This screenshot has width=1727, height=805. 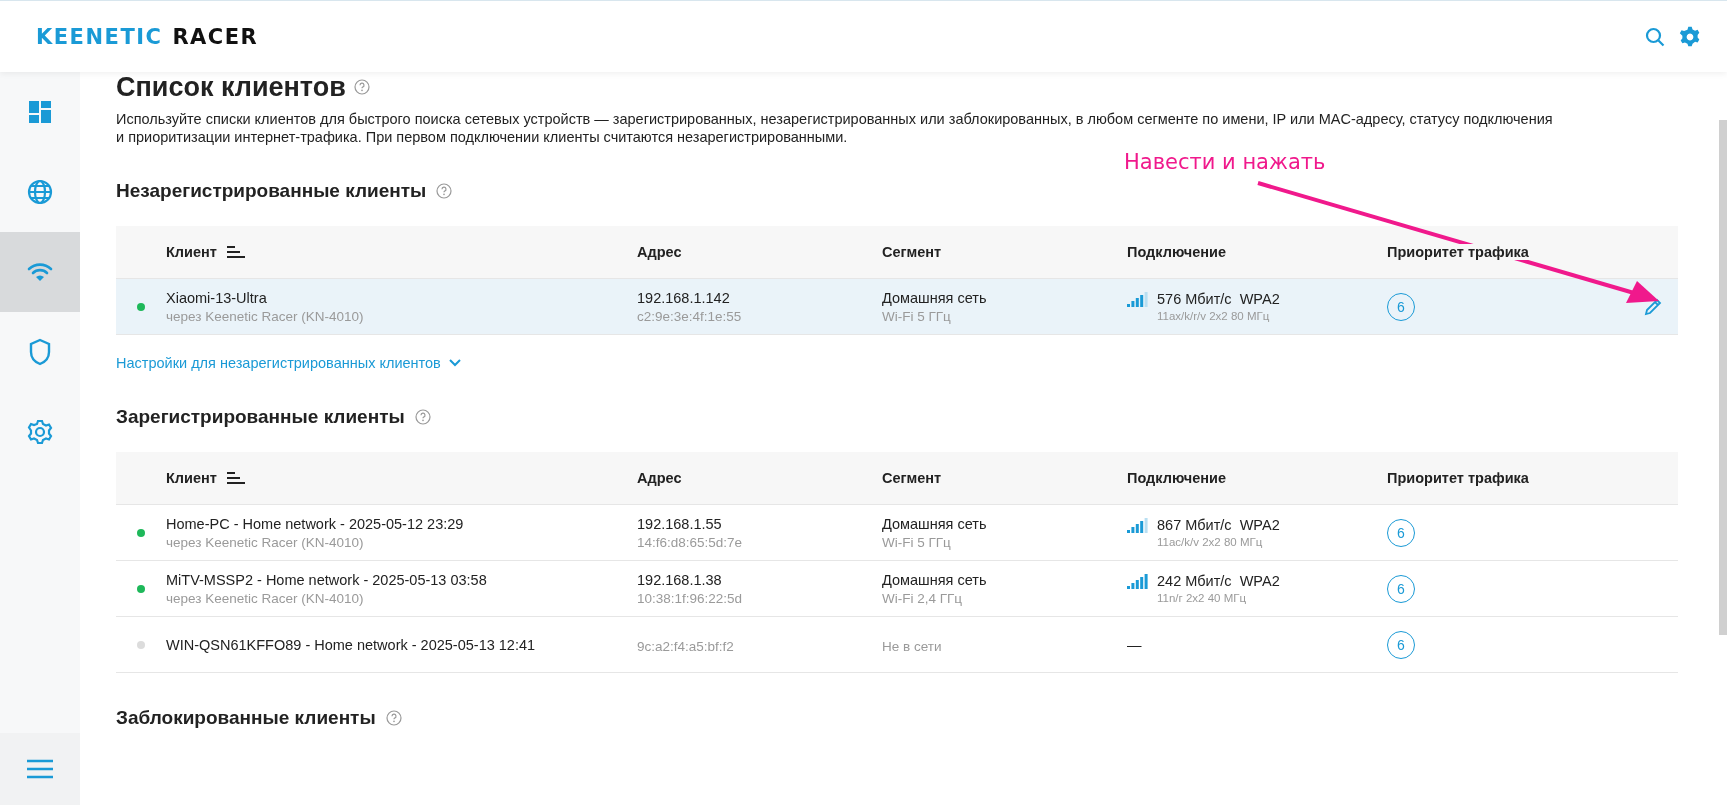 What do you see at coordinates (454, 363) in the screenshot?
I see `chevron-icon` at bounding box center [454, 363].